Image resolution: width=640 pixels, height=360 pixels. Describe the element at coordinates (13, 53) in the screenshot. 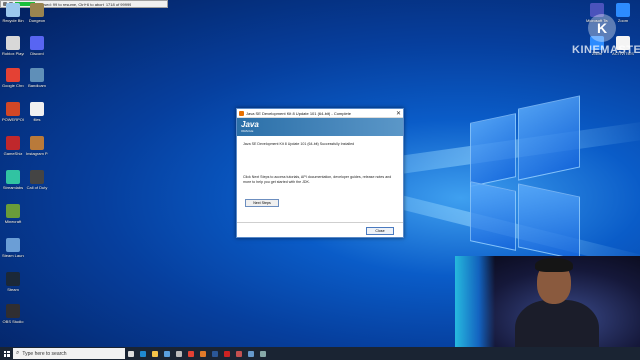

I see `desktop-icon-label: Roblox Player` at that location.